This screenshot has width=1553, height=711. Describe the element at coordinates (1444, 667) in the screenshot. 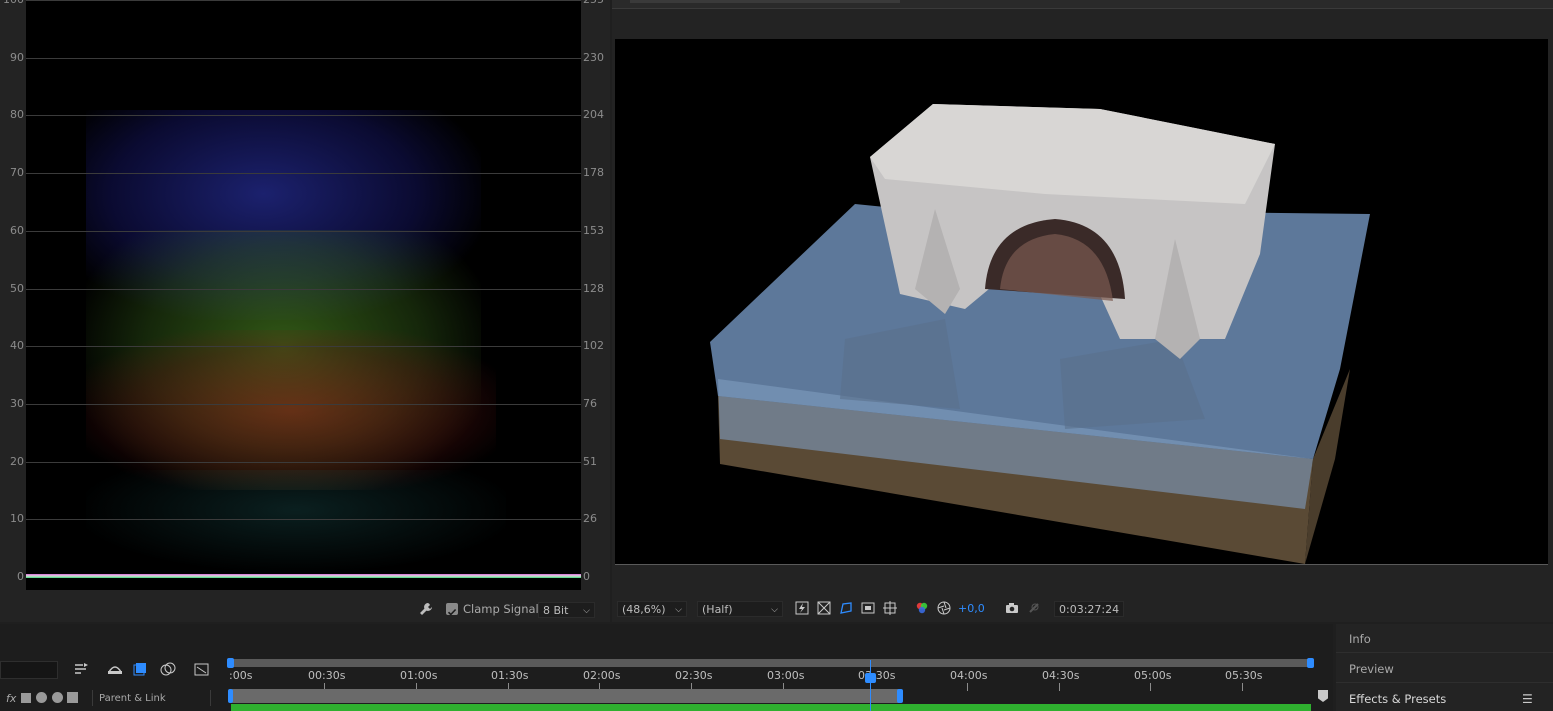

I see `right-panels-stack: Info Preview Effects & Presets ☰` at that location.